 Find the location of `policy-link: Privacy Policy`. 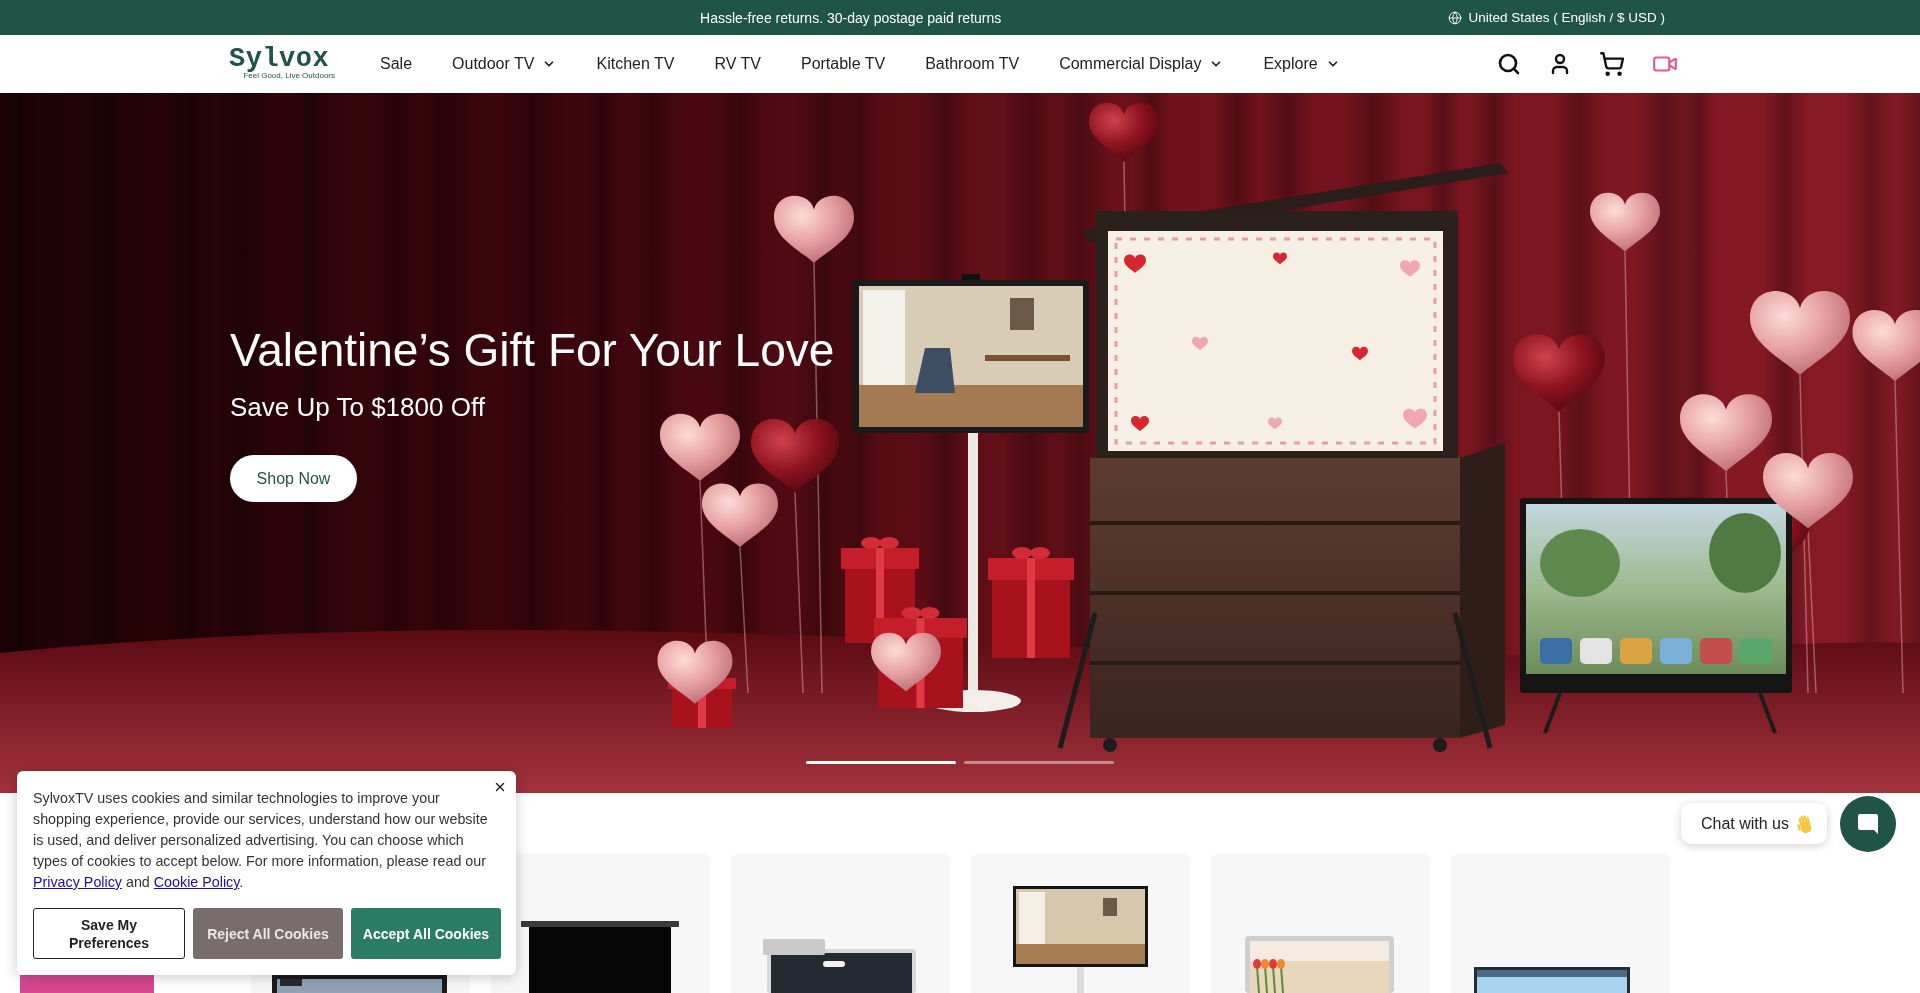

policy-link: Privacy Policy is located at coordinates (77, 882).